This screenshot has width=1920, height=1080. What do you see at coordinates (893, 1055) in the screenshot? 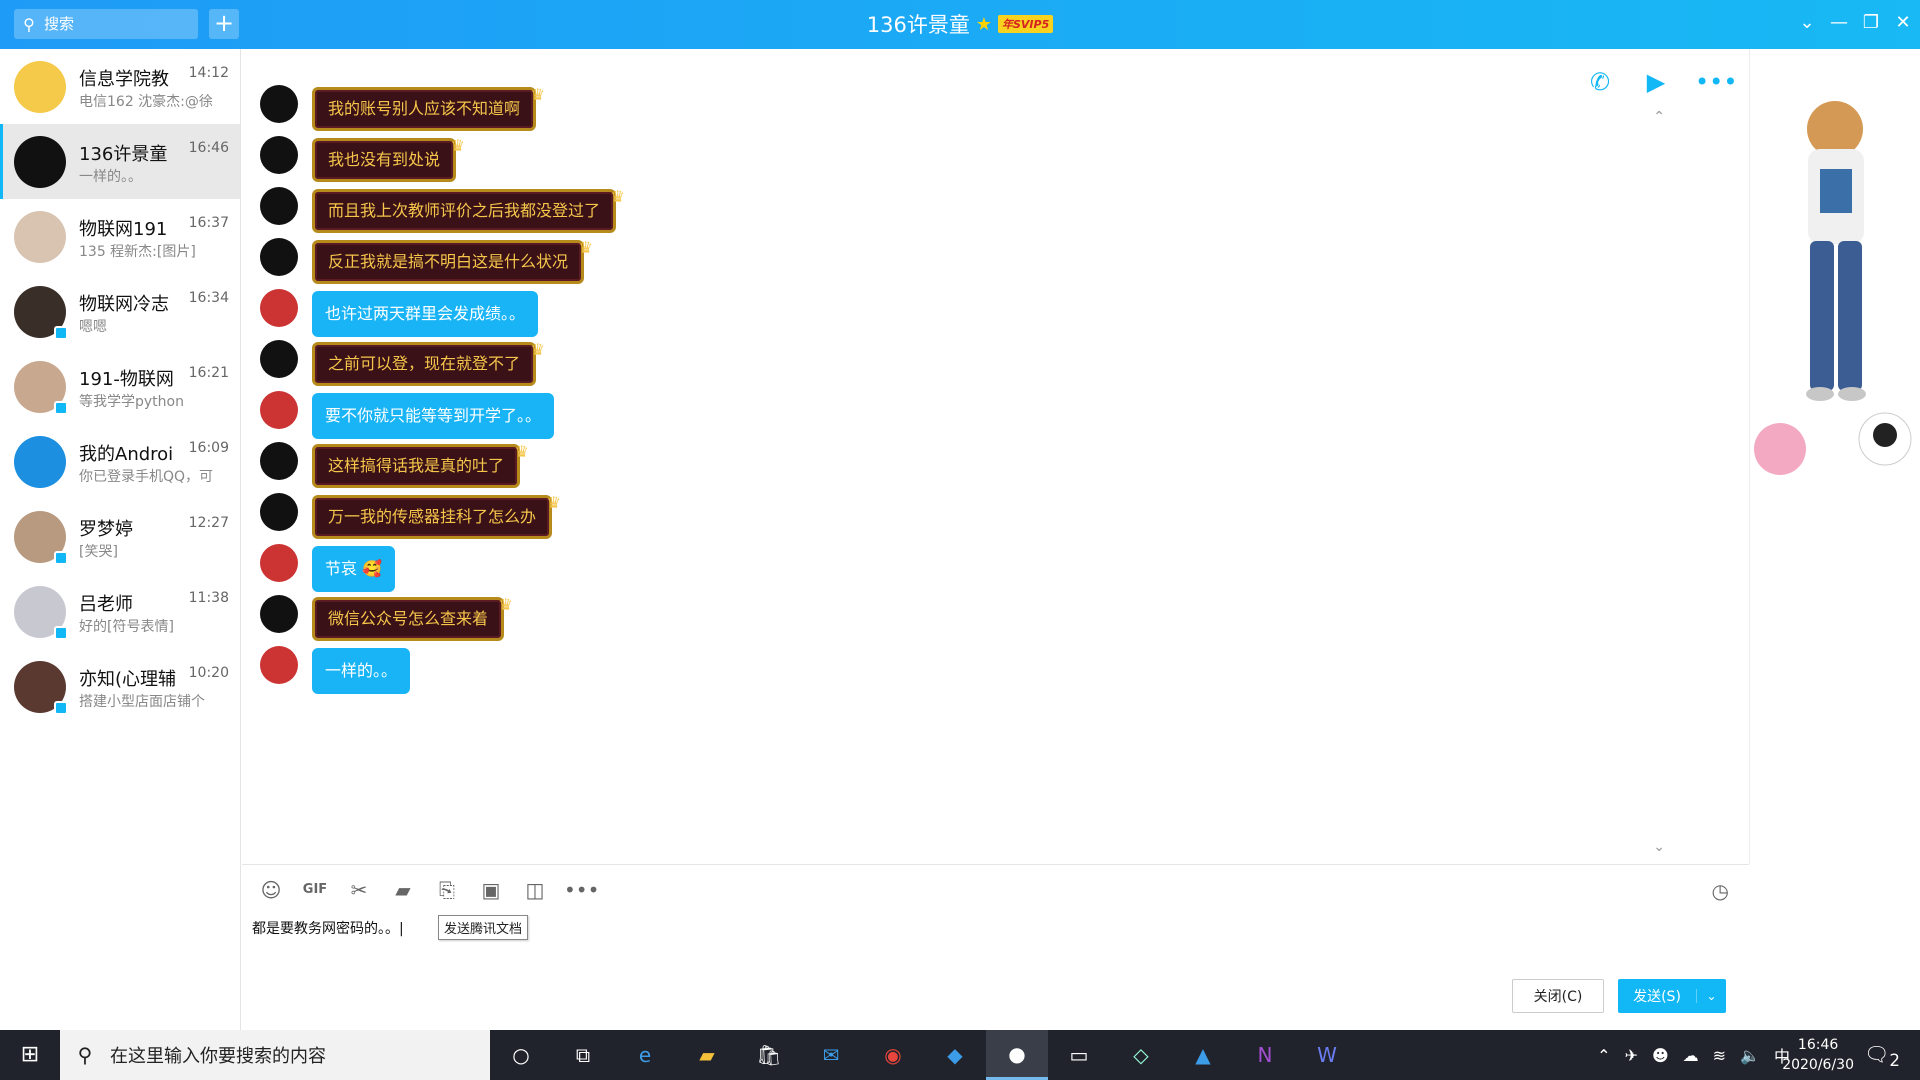
I see `chrome-icon: ◉` at bounding box center [893, 1055].